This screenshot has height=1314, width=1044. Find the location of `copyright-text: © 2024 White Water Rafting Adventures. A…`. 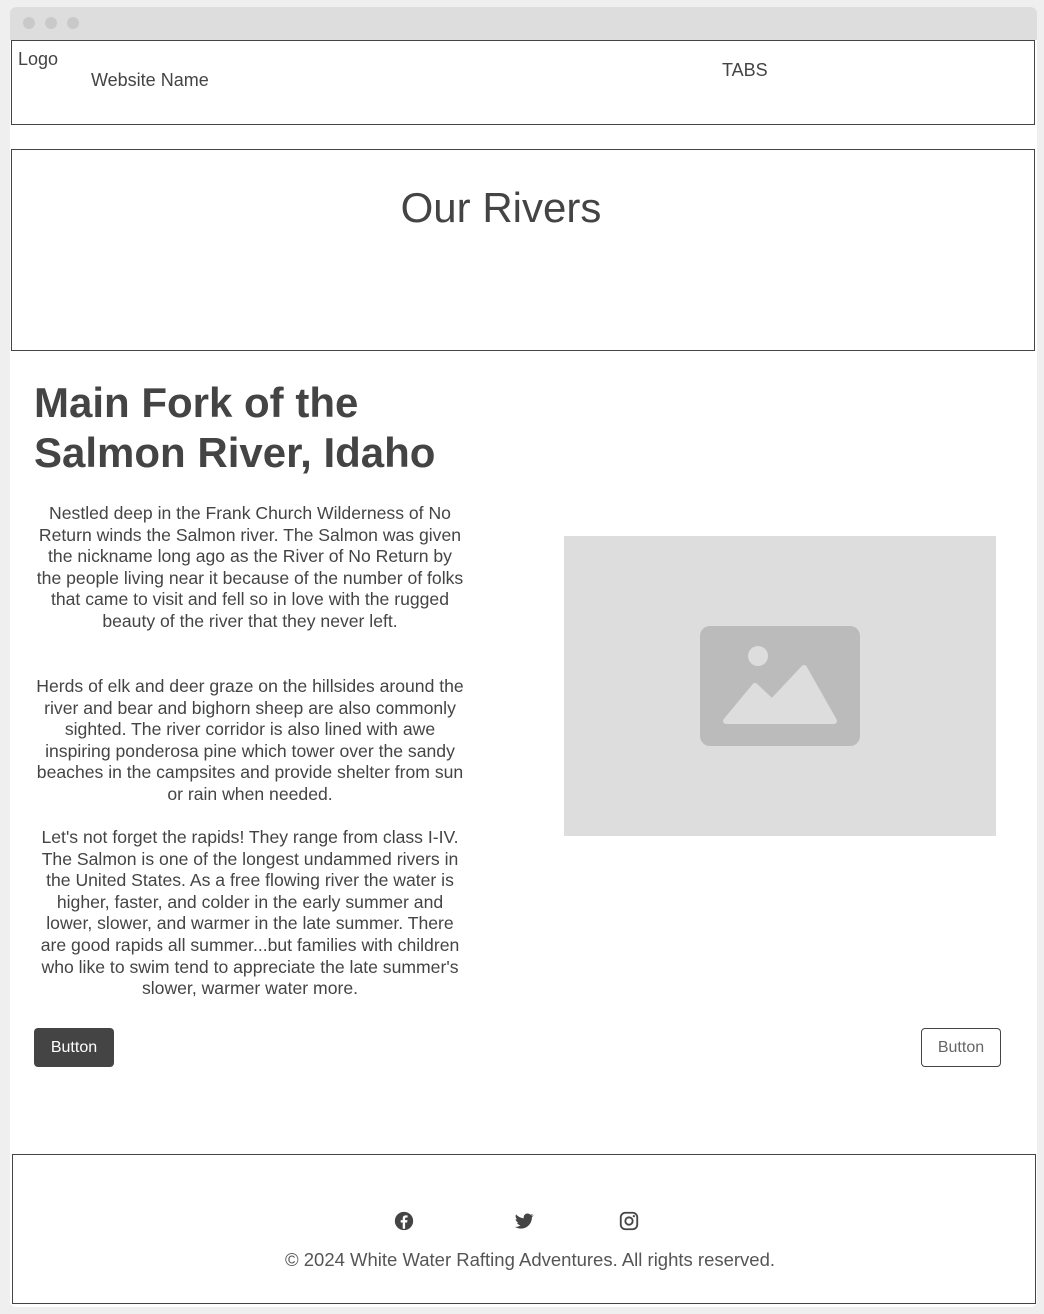

copyright-text: © 2024 White Water Rafting Adventures. A… is located at coordinates (530, 1259).